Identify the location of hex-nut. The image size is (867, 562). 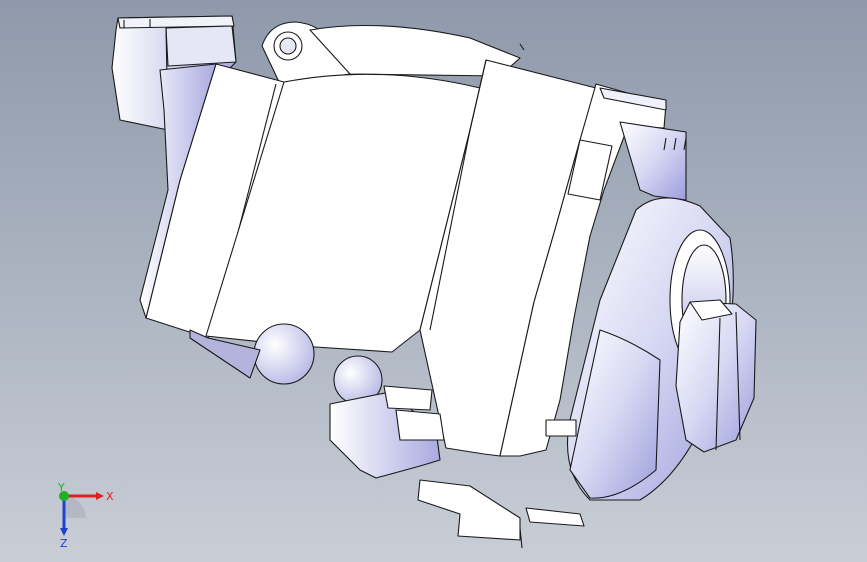
(716, 377).